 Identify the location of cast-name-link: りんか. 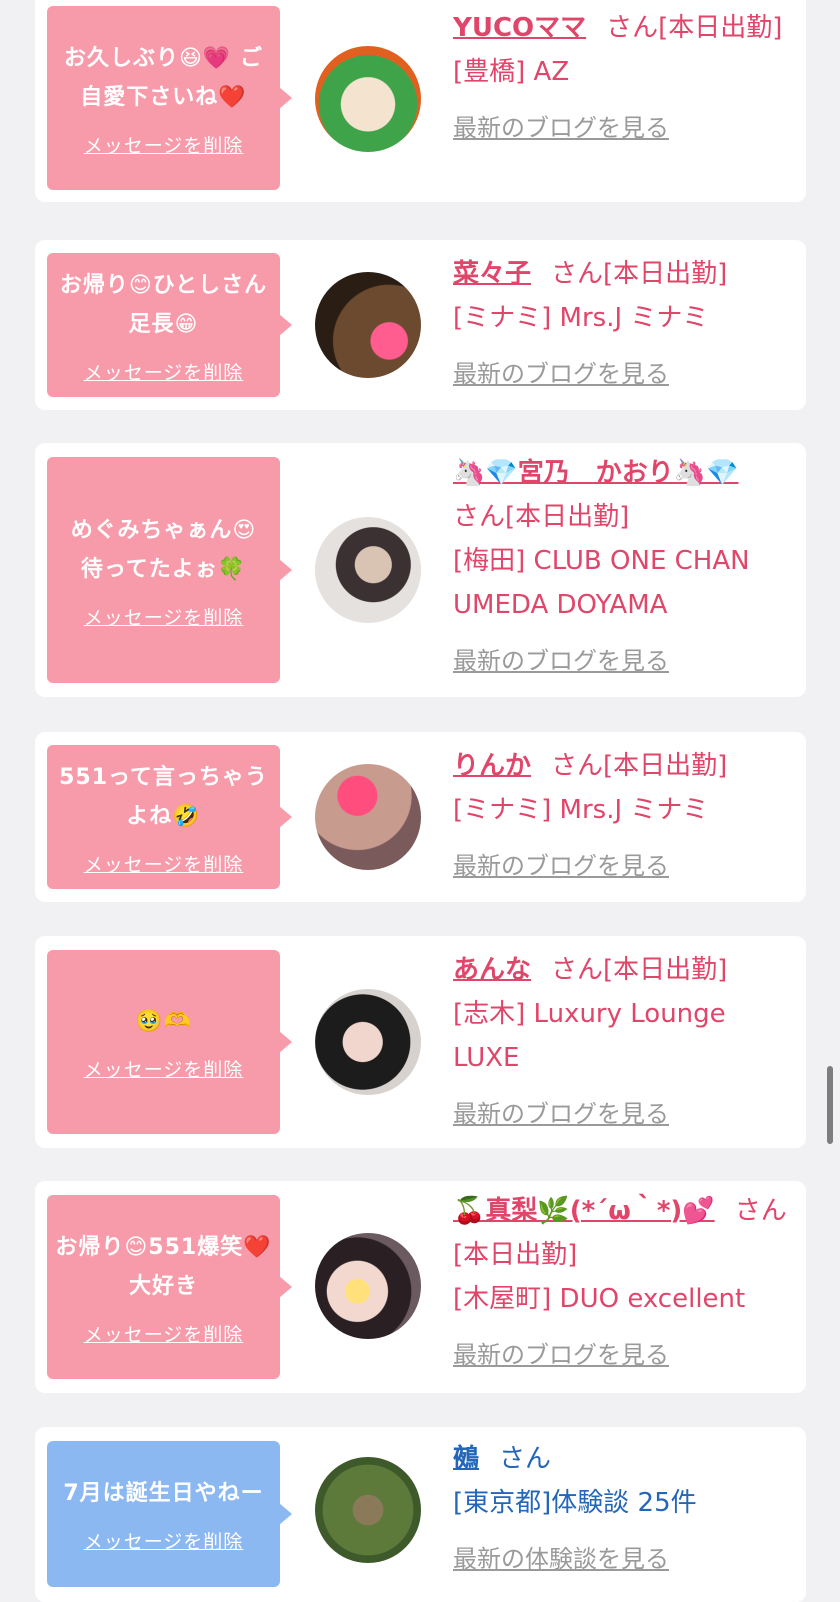
(492, 766).